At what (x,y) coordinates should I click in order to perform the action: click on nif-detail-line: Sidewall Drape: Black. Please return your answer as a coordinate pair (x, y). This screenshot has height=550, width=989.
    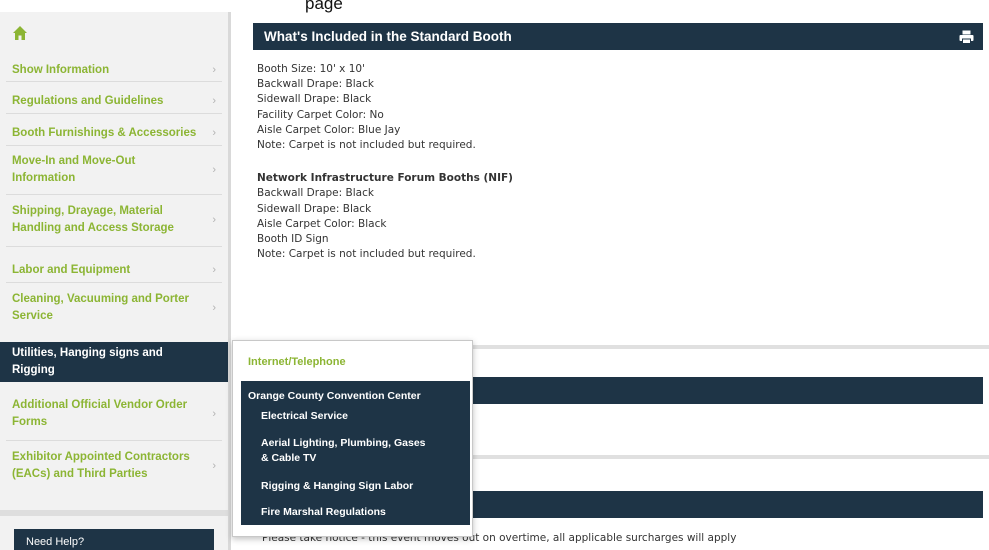
    Looking at the image, I should click on (314, 208).